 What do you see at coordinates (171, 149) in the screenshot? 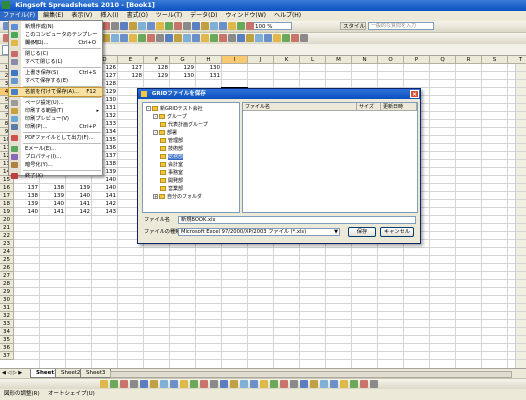
I see `tree-node: 技術部` at bounding box center [171, 149].